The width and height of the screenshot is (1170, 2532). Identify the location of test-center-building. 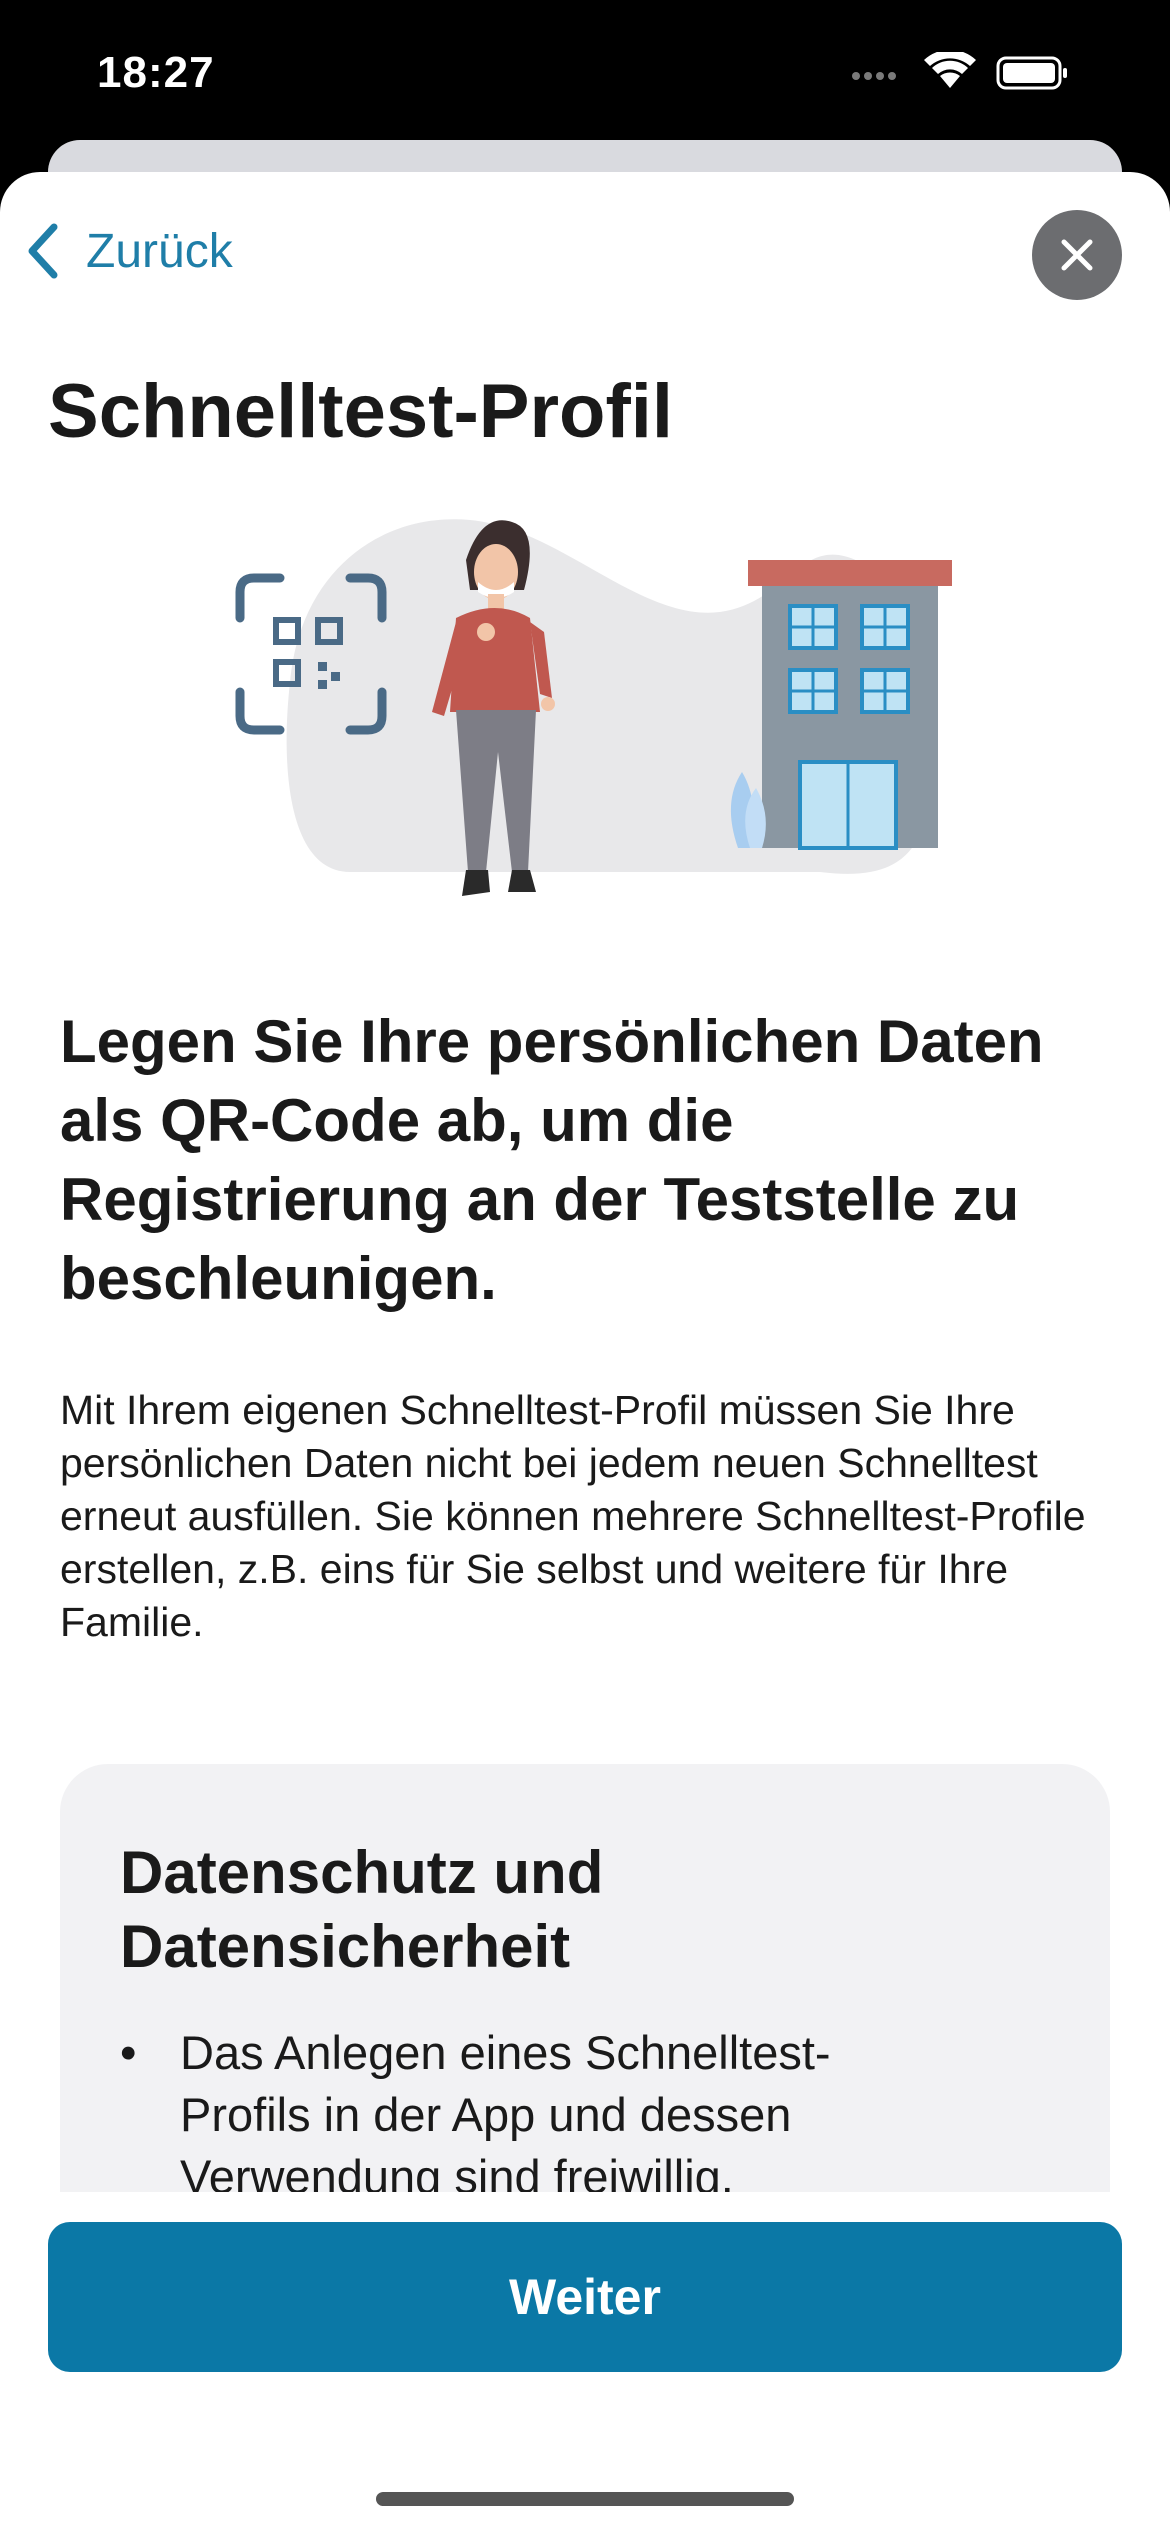
(841, 705).